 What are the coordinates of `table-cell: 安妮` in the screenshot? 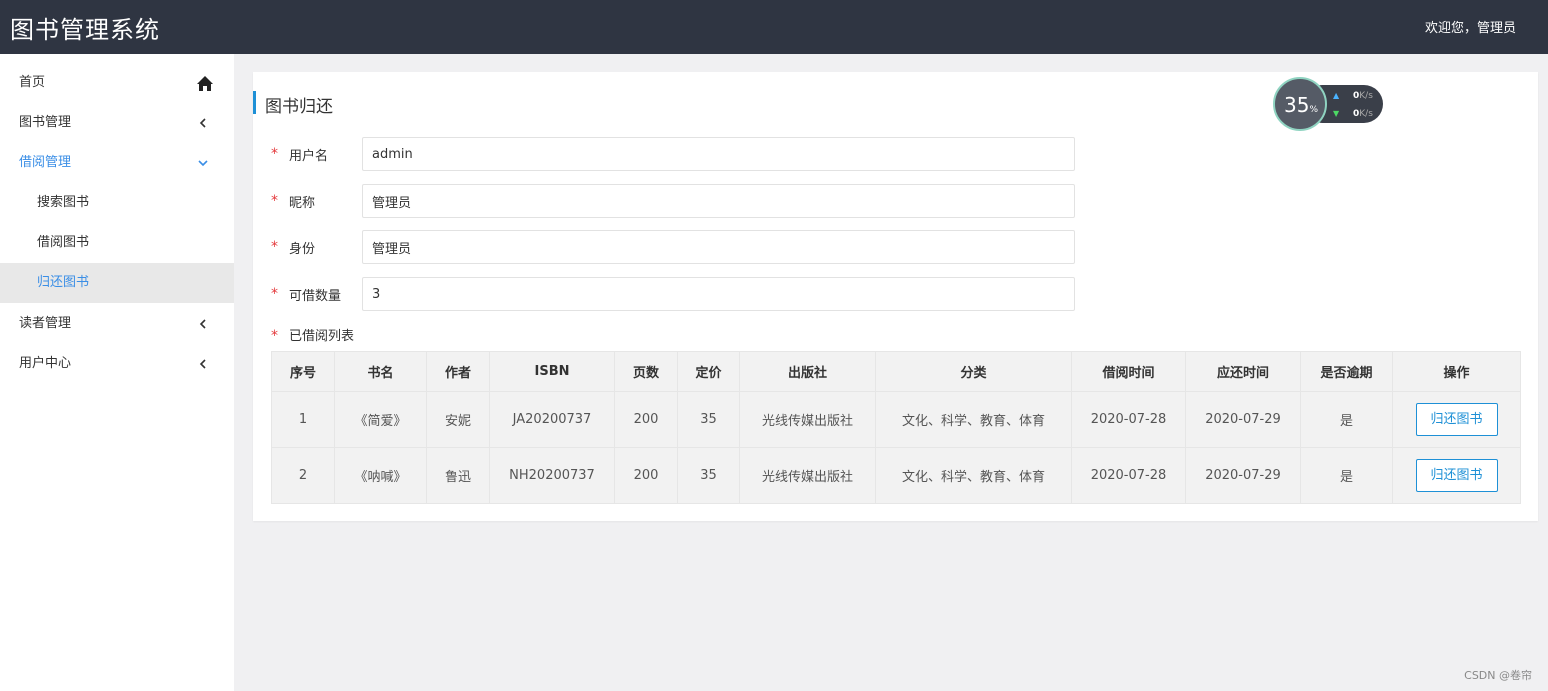 It's located at (458, 419).